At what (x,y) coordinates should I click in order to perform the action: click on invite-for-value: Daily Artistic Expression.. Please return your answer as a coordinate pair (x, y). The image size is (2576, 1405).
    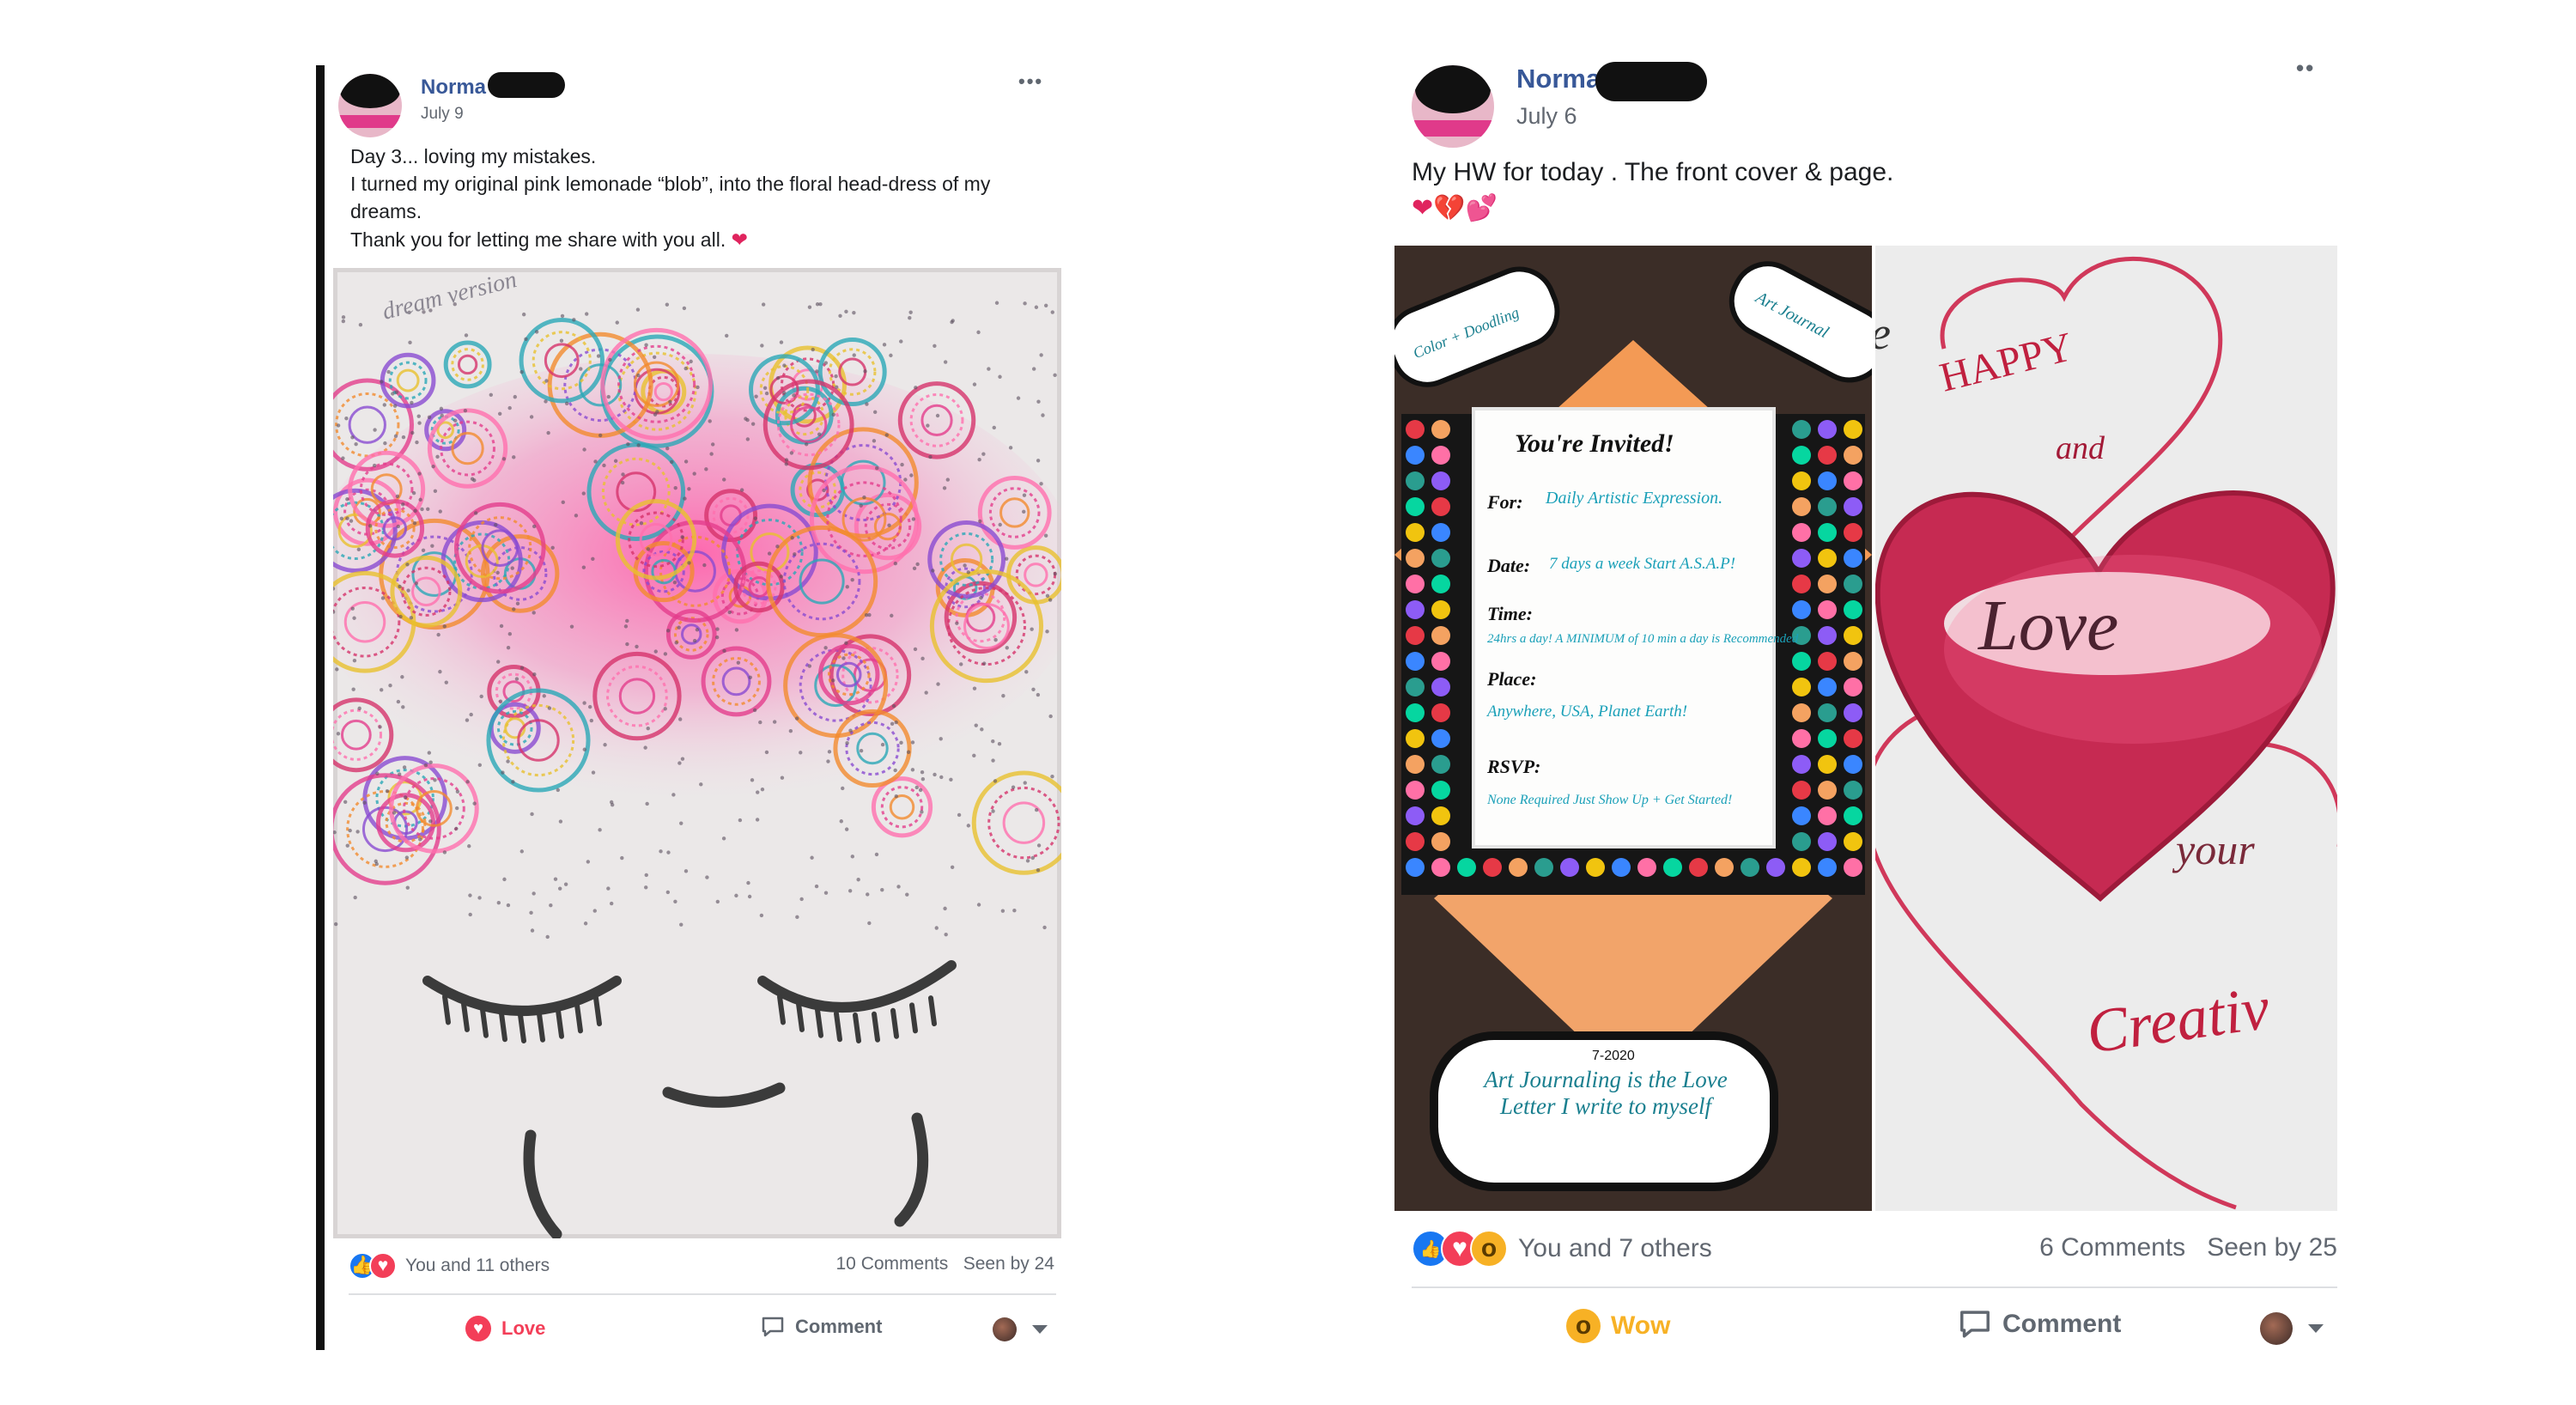
    Looking at the image, I should click on (1634, 498).